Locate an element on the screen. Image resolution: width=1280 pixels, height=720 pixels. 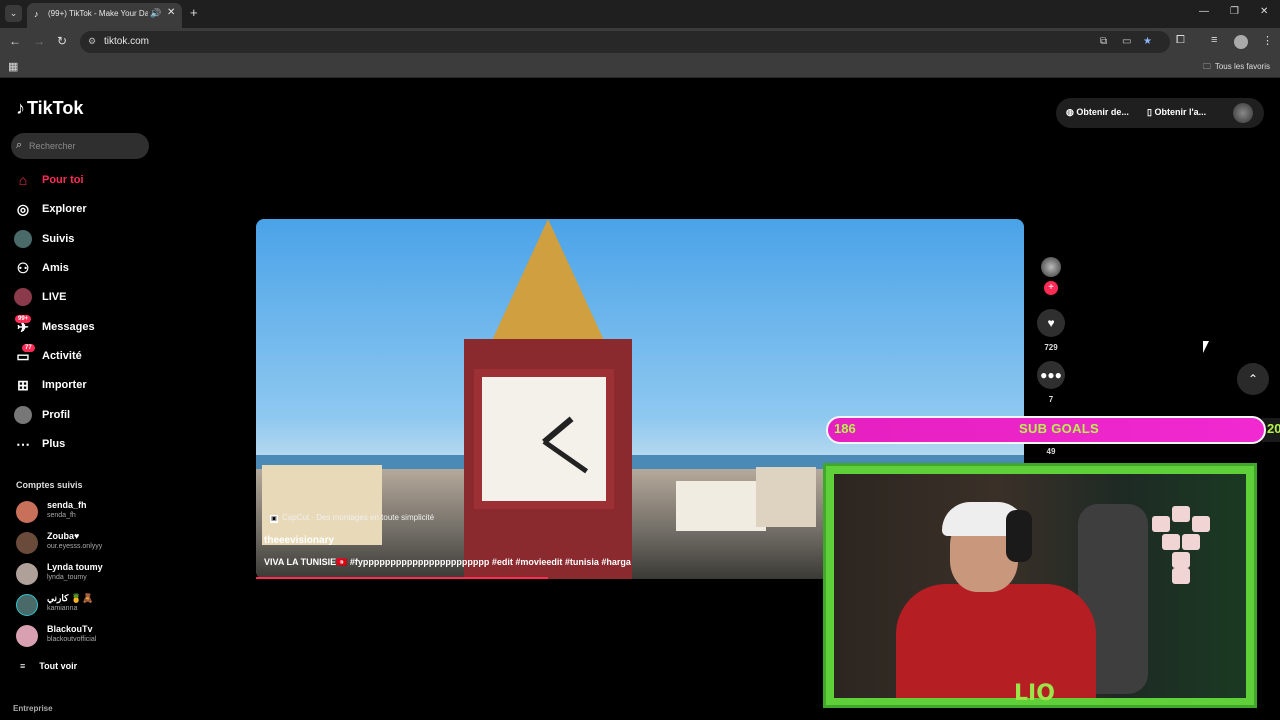
account-name: BlackouTv is located at coordinates (70, 629).